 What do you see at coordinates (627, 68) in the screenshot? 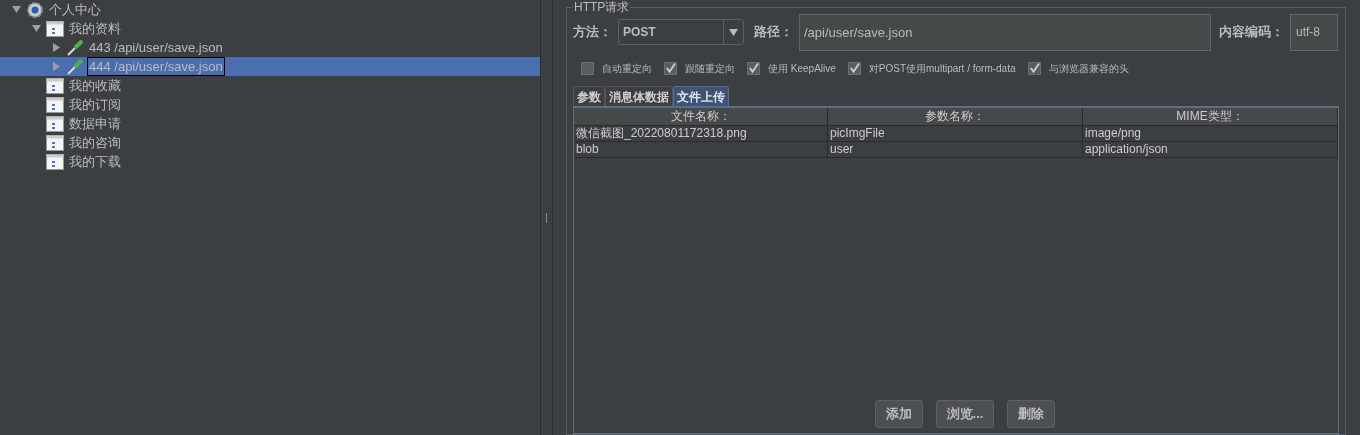
I see `option-label: 自动重定向` at bounding box center [627, 68].